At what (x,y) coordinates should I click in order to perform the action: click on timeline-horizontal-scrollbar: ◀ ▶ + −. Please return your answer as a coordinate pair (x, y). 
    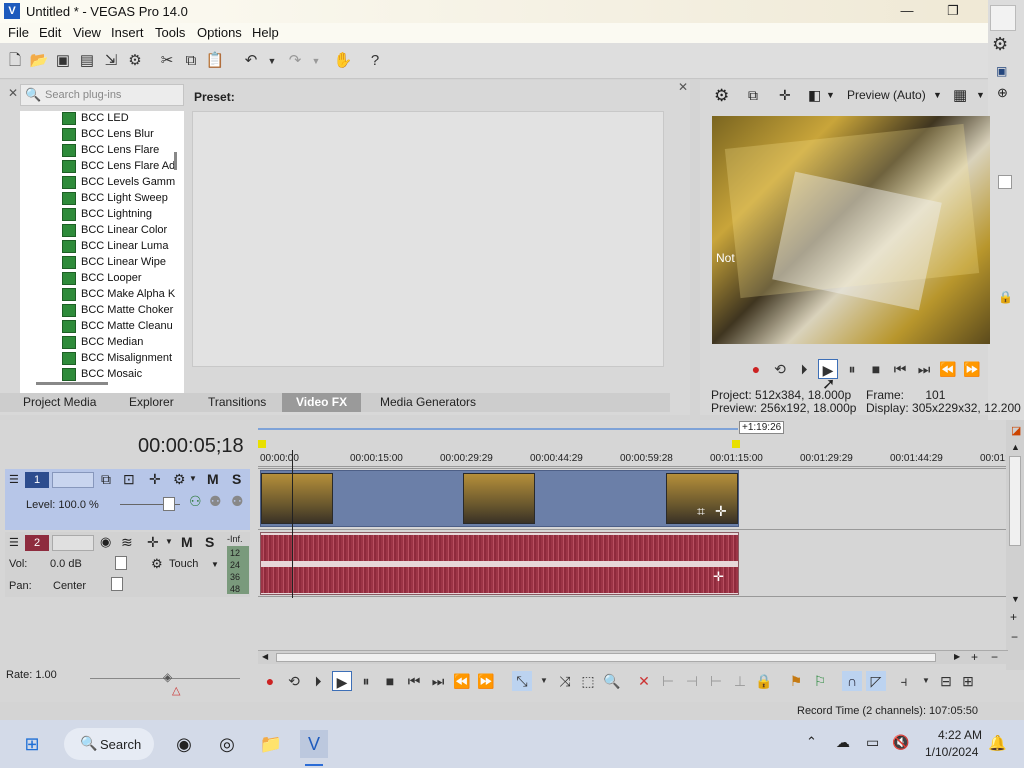
    Looking at the image, I should click on (633, 657).